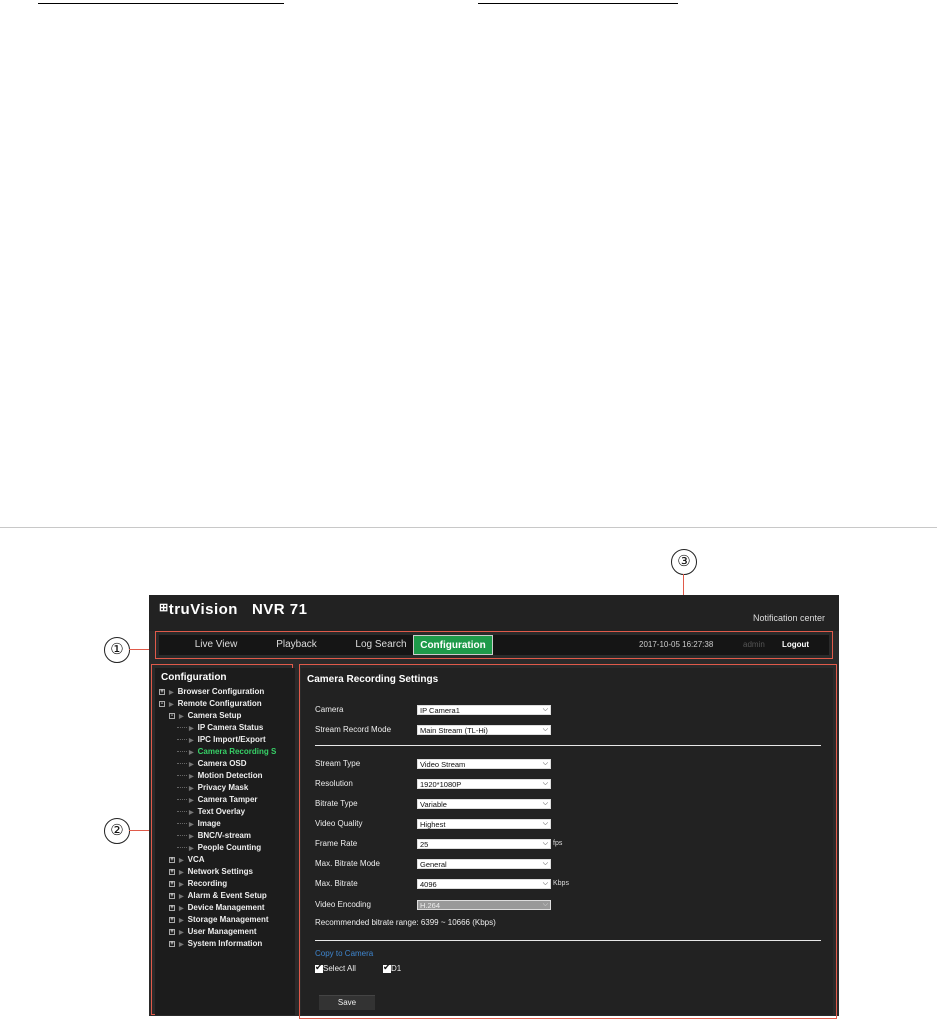  I want to click on sidebar-item: + ▶ Alarm & Event Setup, so click(226, 896).